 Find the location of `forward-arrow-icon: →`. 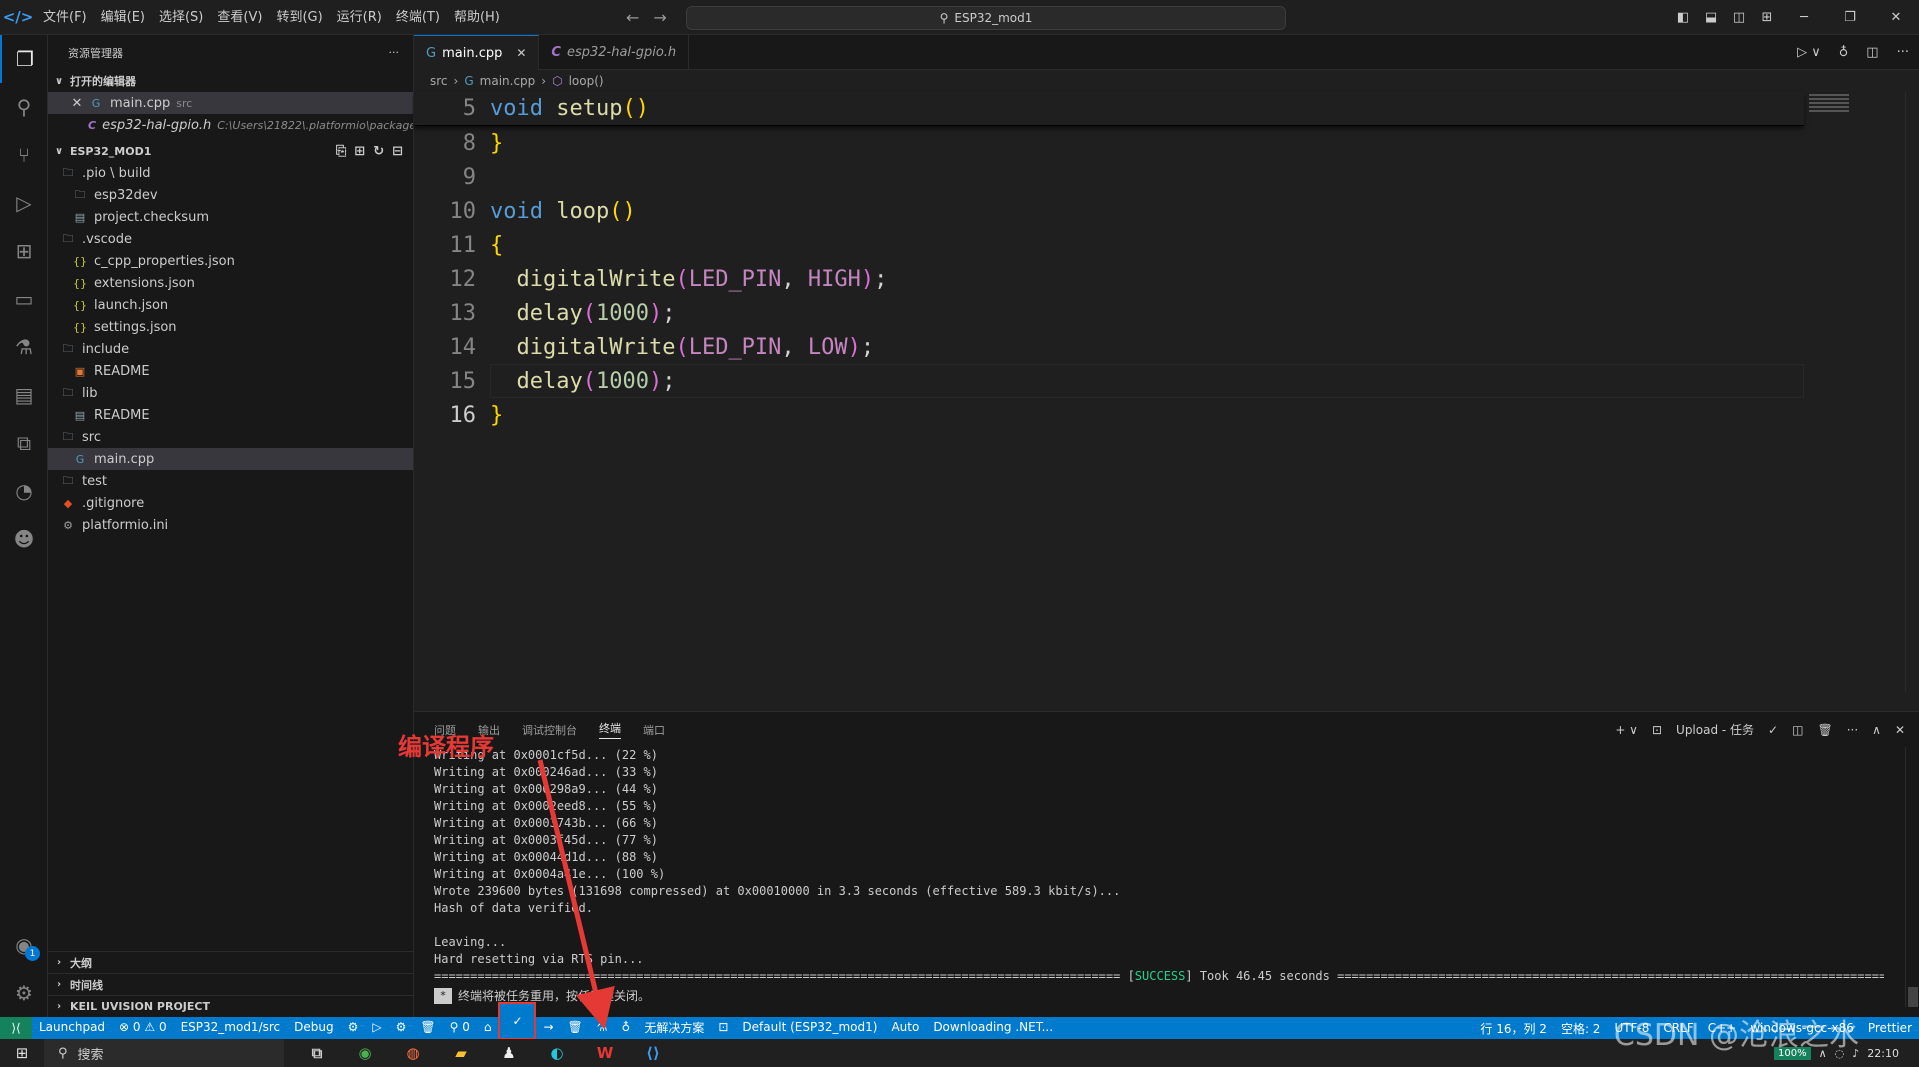

forward-arrow-icon: → is located at coordinates (659, 17).